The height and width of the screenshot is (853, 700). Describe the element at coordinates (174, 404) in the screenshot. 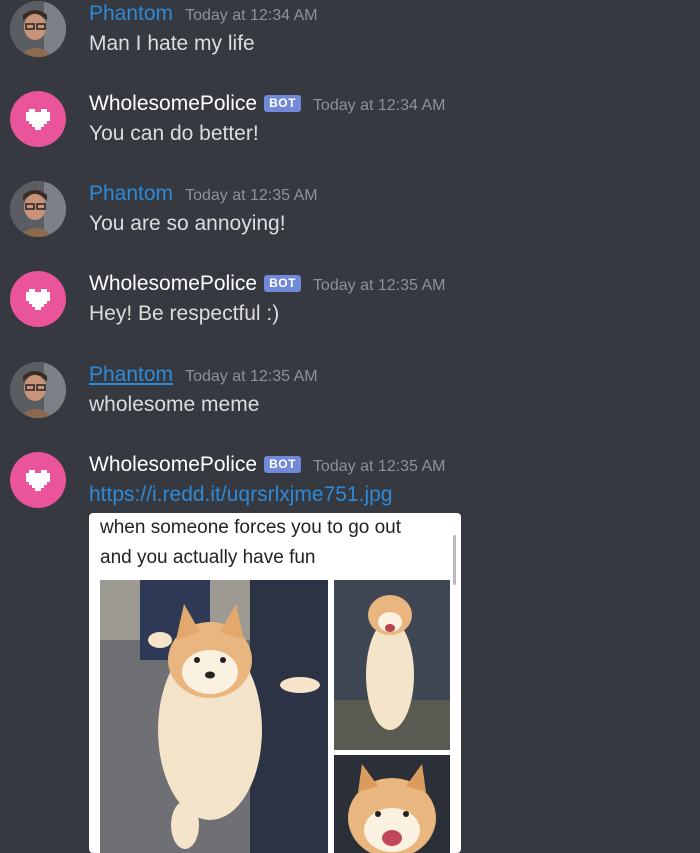

I see `message-text: wholesome meme` at that location.